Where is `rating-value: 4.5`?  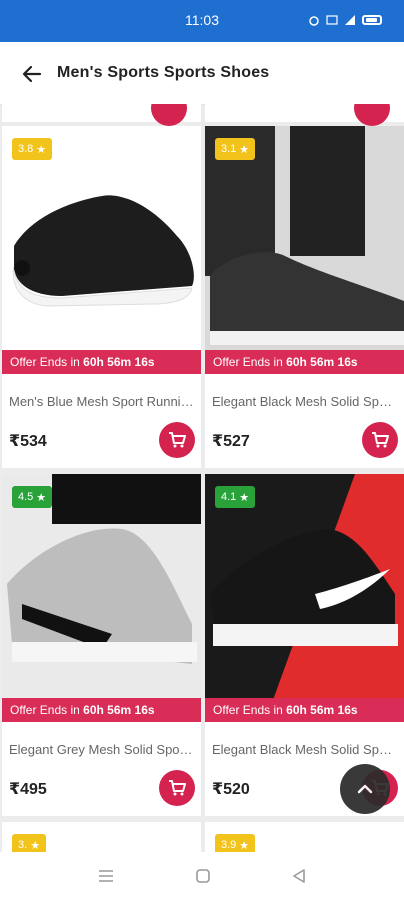
rating-value: 4.5 is located at coordinates (26, 497).